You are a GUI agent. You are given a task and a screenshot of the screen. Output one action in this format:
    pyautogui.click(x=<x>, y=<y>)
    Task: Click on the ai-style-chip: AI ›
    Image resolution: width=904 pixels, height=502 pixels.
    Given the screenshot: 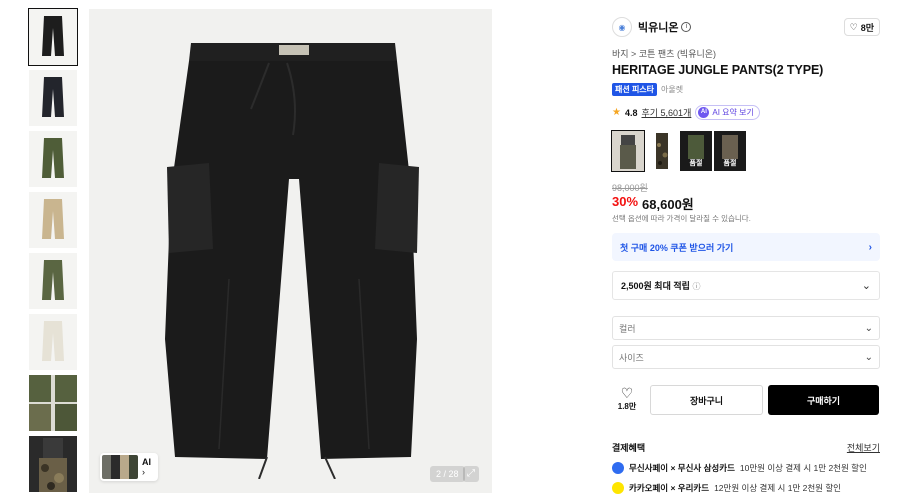 What is the action you would take?
    pyautogui.click(x=129, y=467)
    